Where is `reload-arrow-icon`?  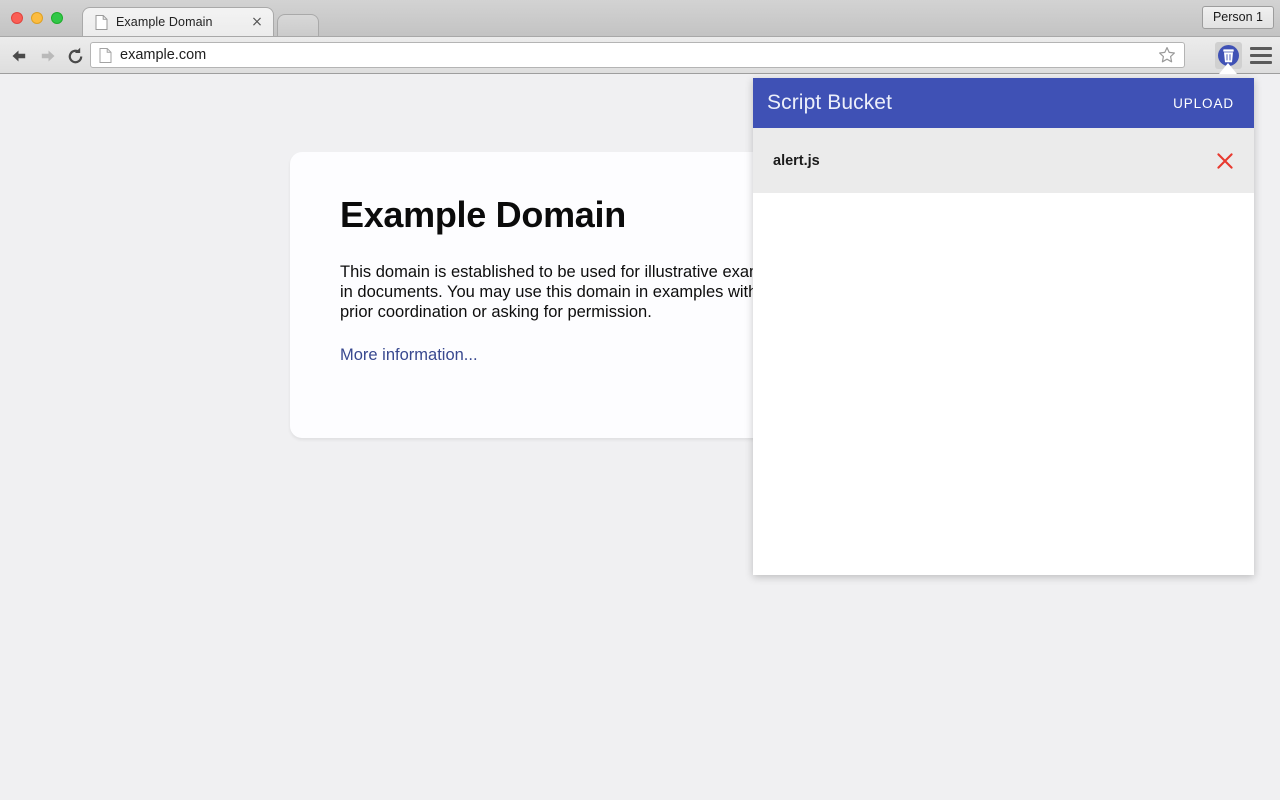 reload-arrow-icon is located at coordinates (75, 56).